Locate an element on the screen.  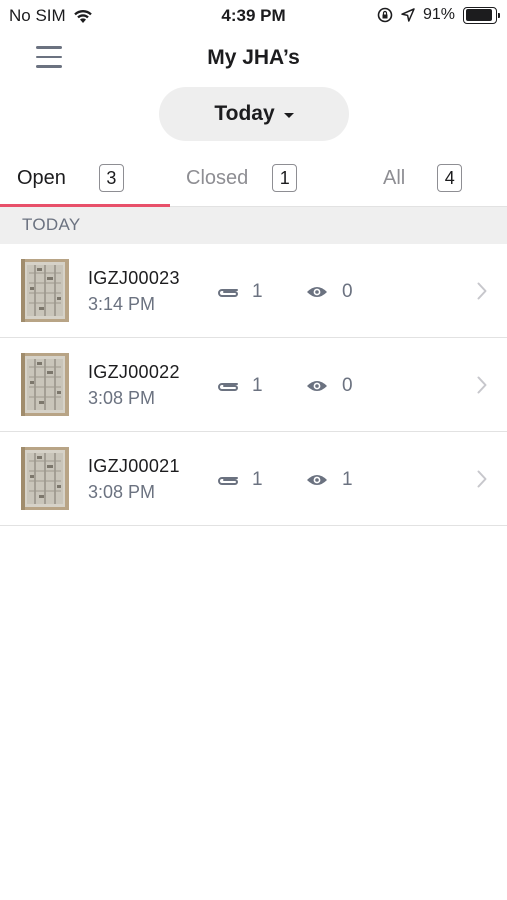
tab-open: Open 3 is located at coordinates (70, 178).